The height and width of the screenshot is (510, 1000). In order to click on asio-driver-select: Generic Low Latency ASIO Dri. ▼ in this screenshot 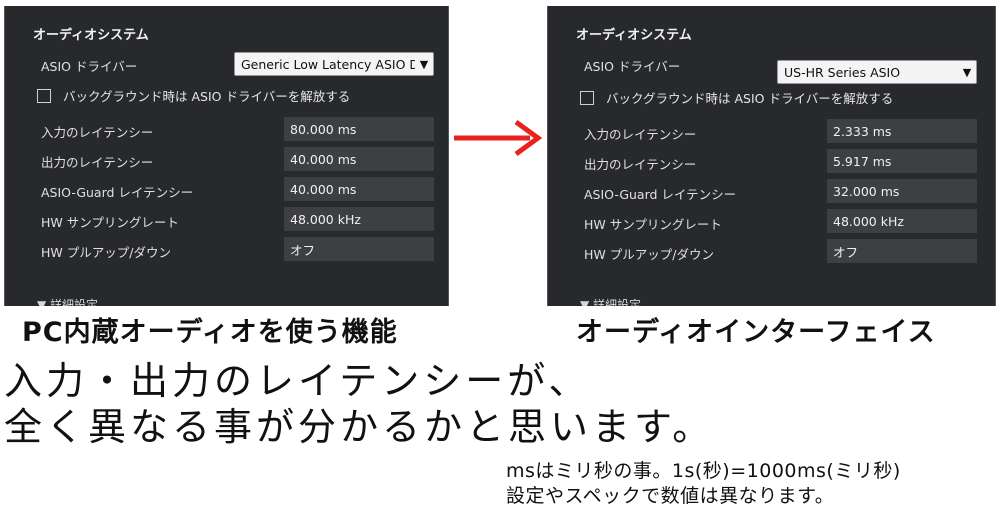, I will do `click(334, 64)`.